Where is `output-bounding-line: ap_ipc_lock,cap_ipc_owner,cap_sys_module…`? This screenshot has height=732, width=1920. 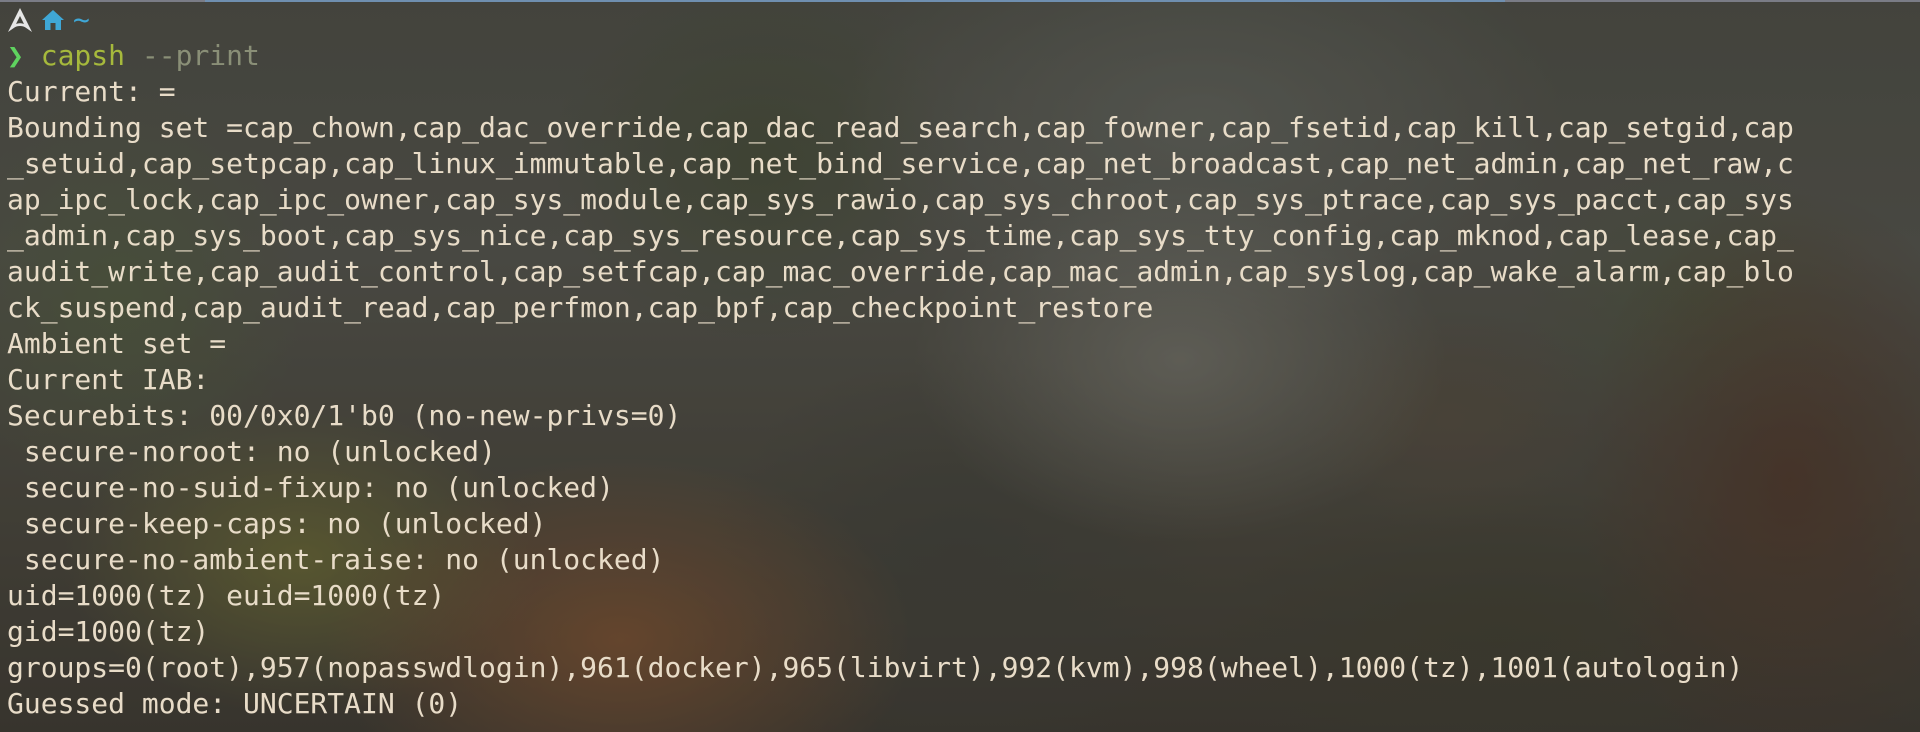
output-bounding-line: ap_ipc_lock,cap_ipc_owner,cap_sys_module… is located at coordinates (900, 199).